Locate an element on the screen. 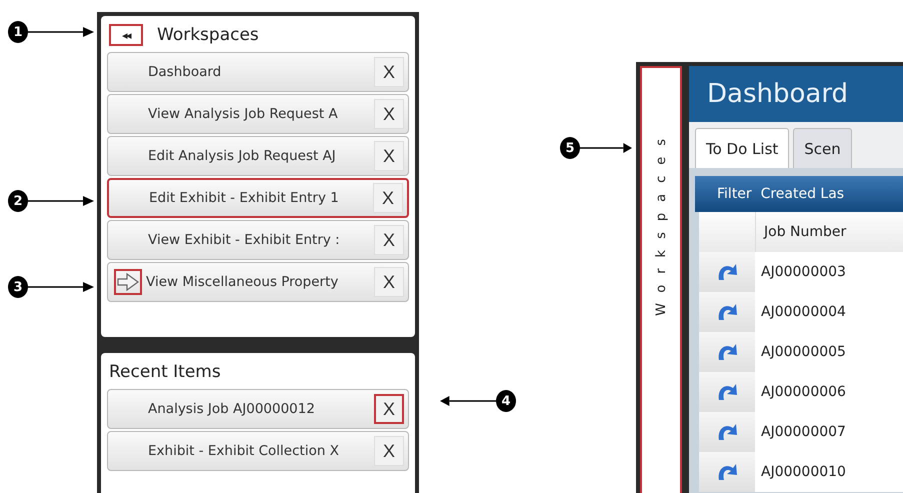 The height and width of the screenshot is (493, 903). workspace-item: View Exhibit - Exhibit Entry : X is located at coordinates (258, 240).